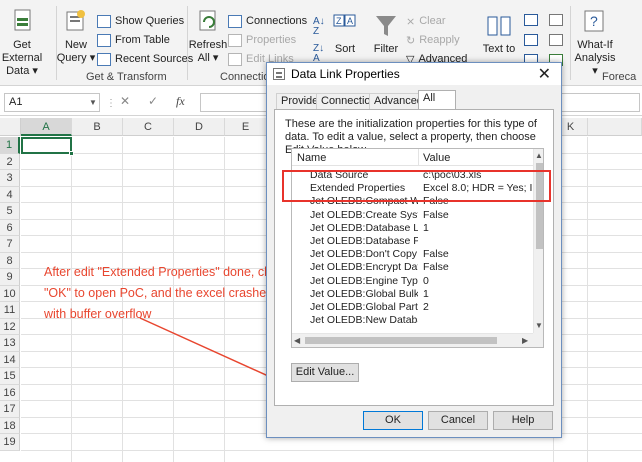 This screenshot has width=642, height=462. Describe the element at coordinates (208, 22) in the screenshot. I see `refresh-icon` at that location.